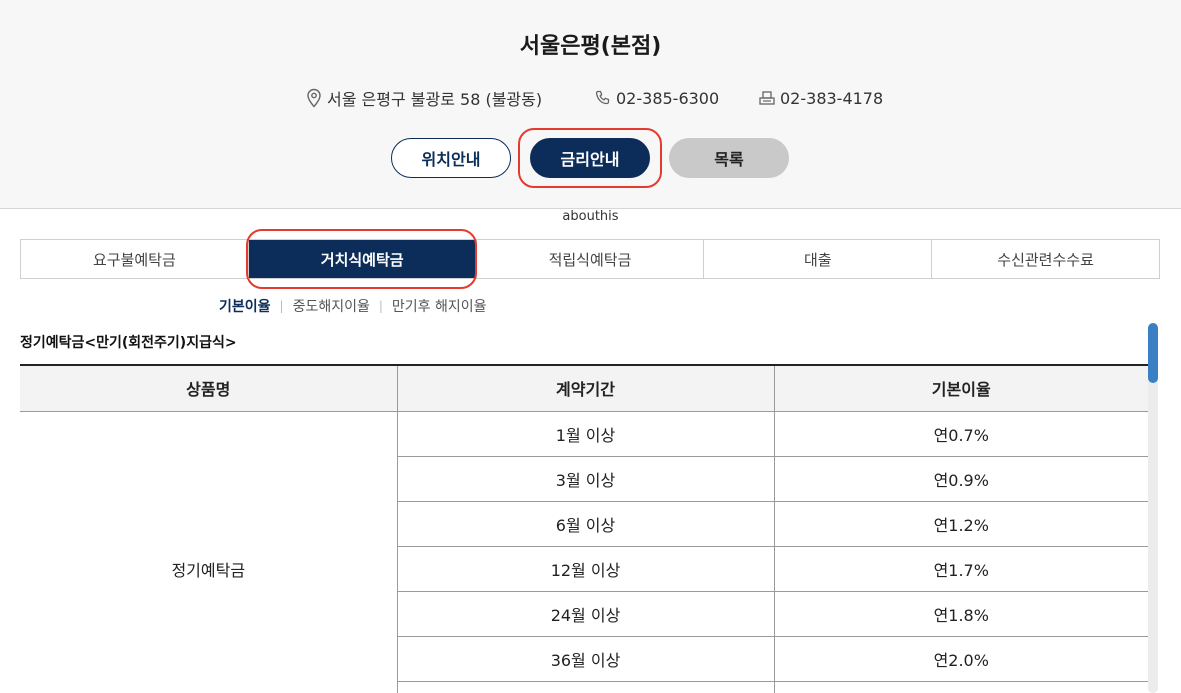  Describe the element at coordinates (362, 259) in the screenshot. I see `tab-time-deposit: 거치식예탁금` at that location.